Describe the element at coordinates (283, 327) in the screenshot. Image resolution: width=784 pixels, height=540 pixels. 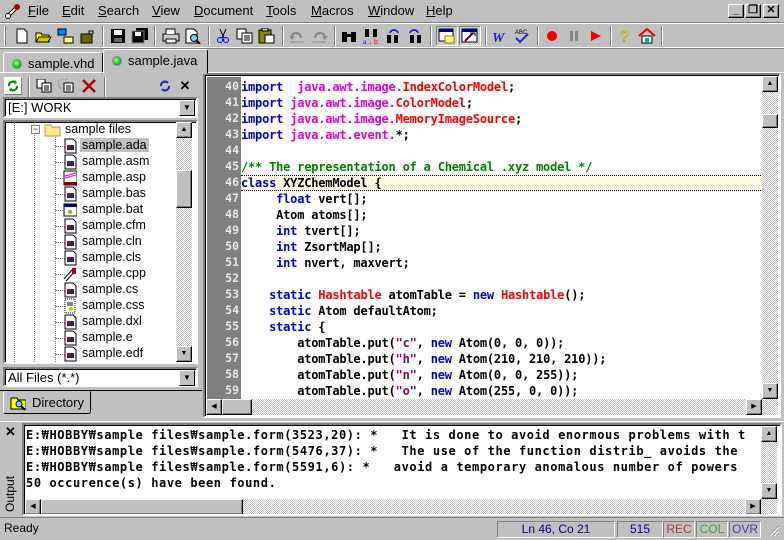
I see `code-line: static {` at that location.